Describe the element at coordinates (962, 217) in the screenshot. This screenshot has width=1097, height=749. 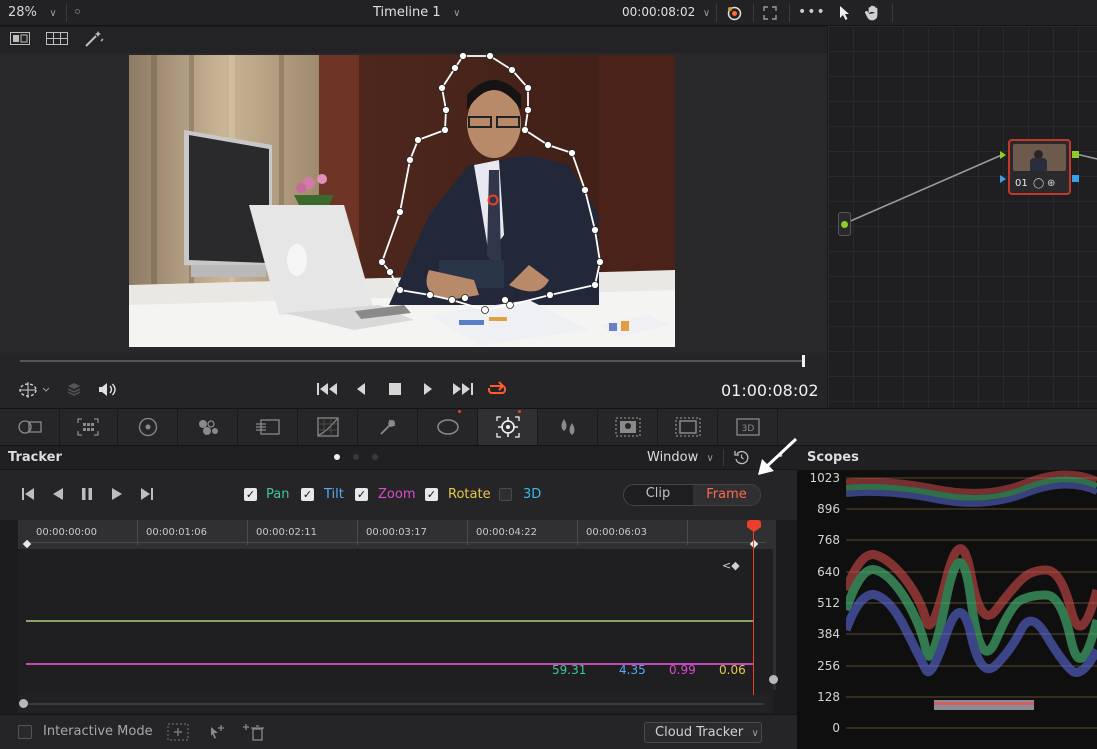
I see `node-editor` at that location.